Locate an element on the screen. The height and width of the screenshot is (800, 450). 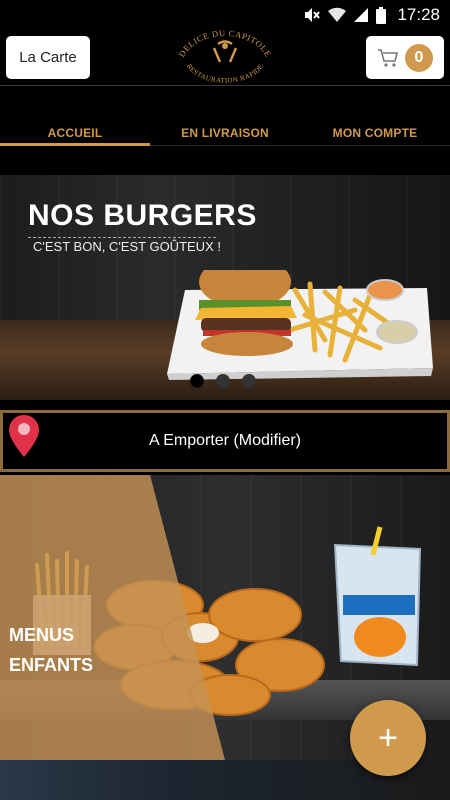
cart-button: 0 is located at coordinates (405, 57).